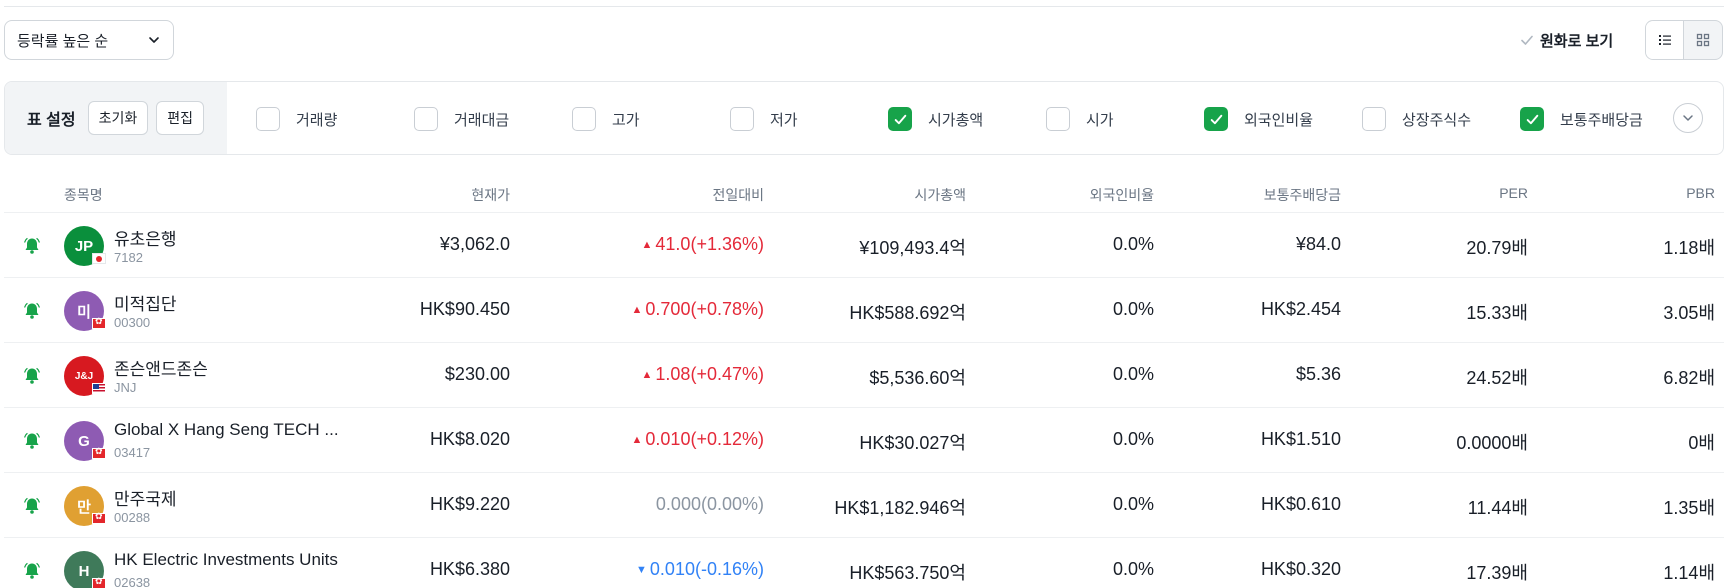  What do you see at coordinates (89, 40) in the screenshot?
I see `sort-dropdown: 등락률 높은 순` at bounding box center [89, 40].